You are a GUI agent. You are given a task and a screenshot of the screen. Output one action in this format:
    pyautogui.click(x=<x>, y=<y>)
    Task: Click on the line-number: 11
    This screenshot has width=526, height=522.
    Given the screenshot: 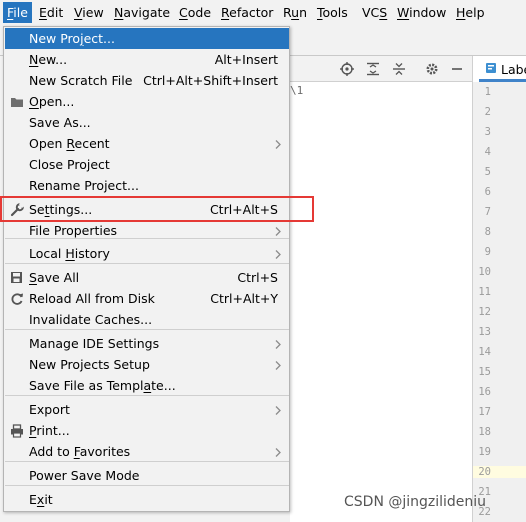 What is the action you would take?
    pyautogui.click(x=484, y=292)
    